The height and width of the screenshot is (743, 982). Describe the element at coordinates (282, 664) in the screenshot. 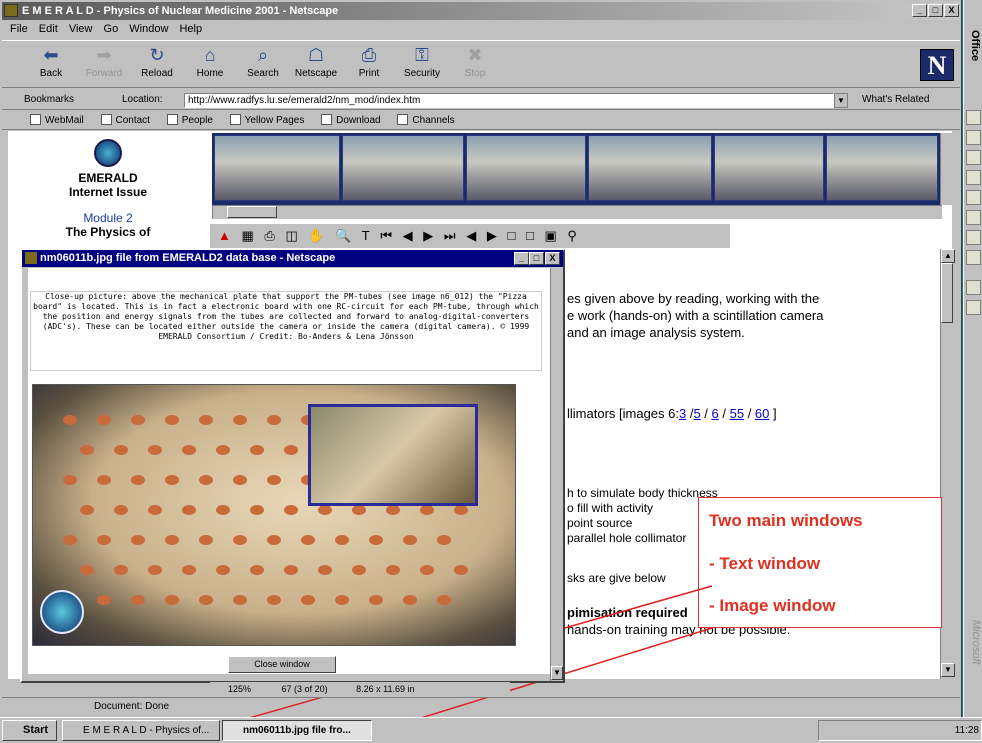

I see `close-window-button: Close window` at that location.